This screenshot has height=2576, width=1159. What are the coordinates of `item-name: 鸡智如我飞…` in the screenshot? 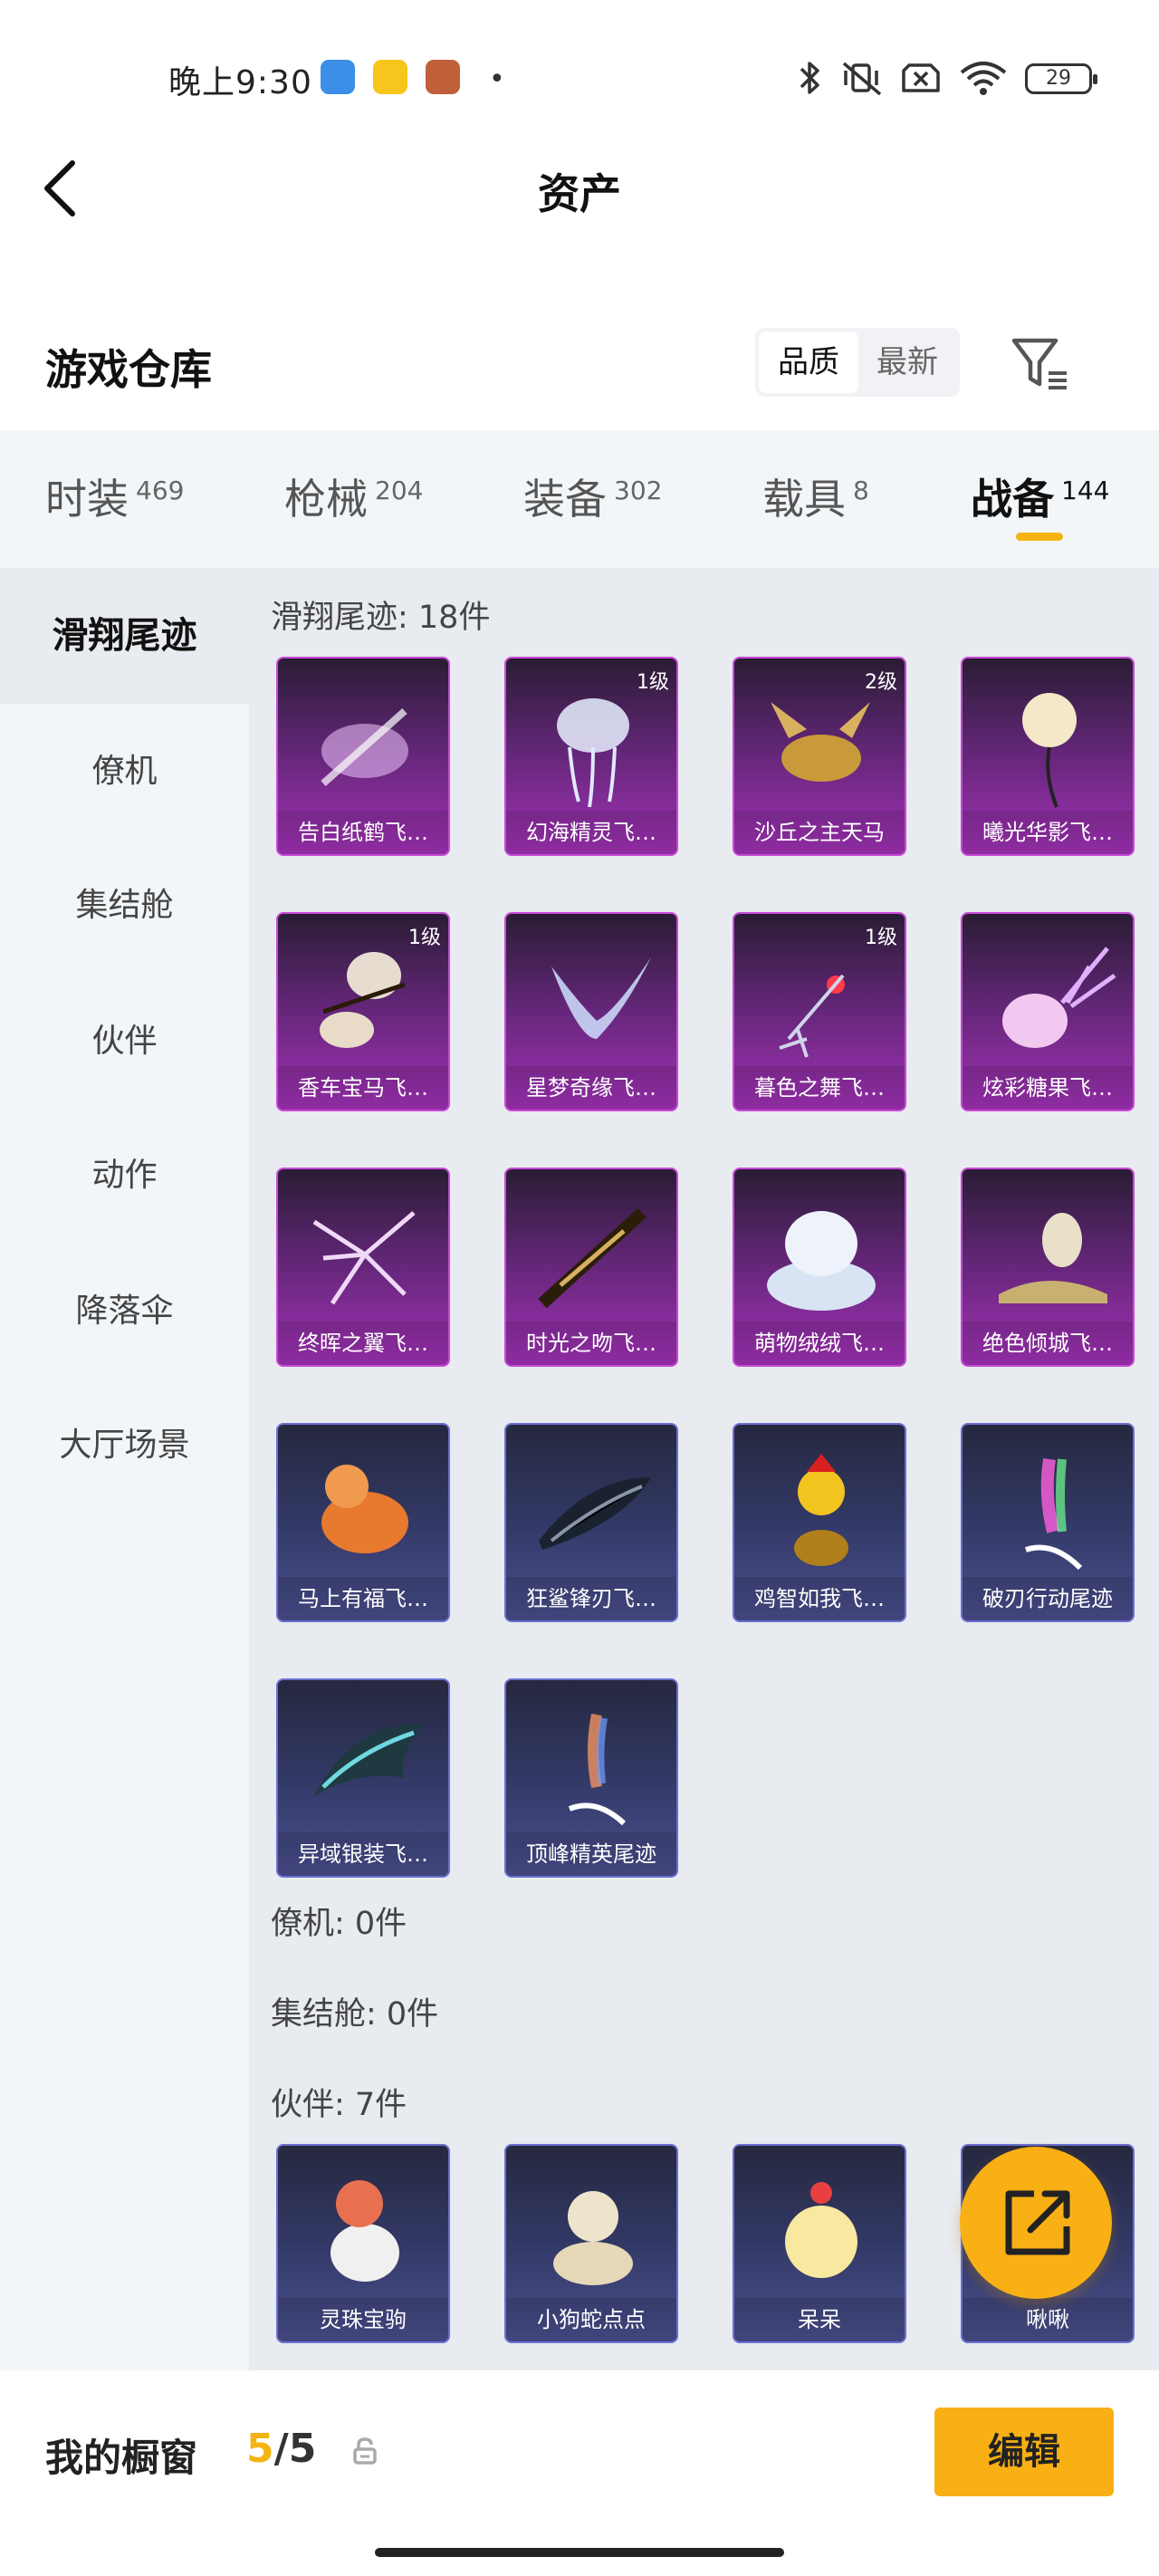 It's located at (820, 1598).